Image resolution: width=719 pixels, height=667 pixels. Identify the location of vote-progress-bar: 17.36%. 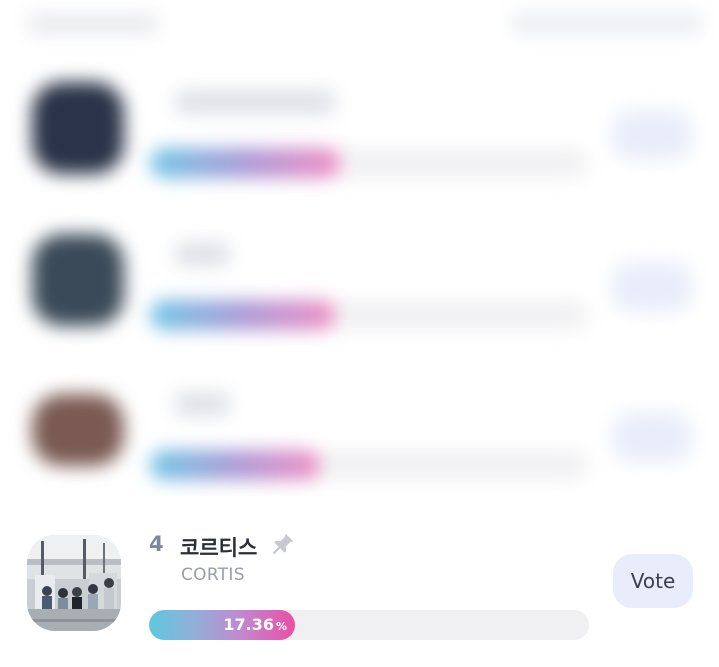
(369, 625).